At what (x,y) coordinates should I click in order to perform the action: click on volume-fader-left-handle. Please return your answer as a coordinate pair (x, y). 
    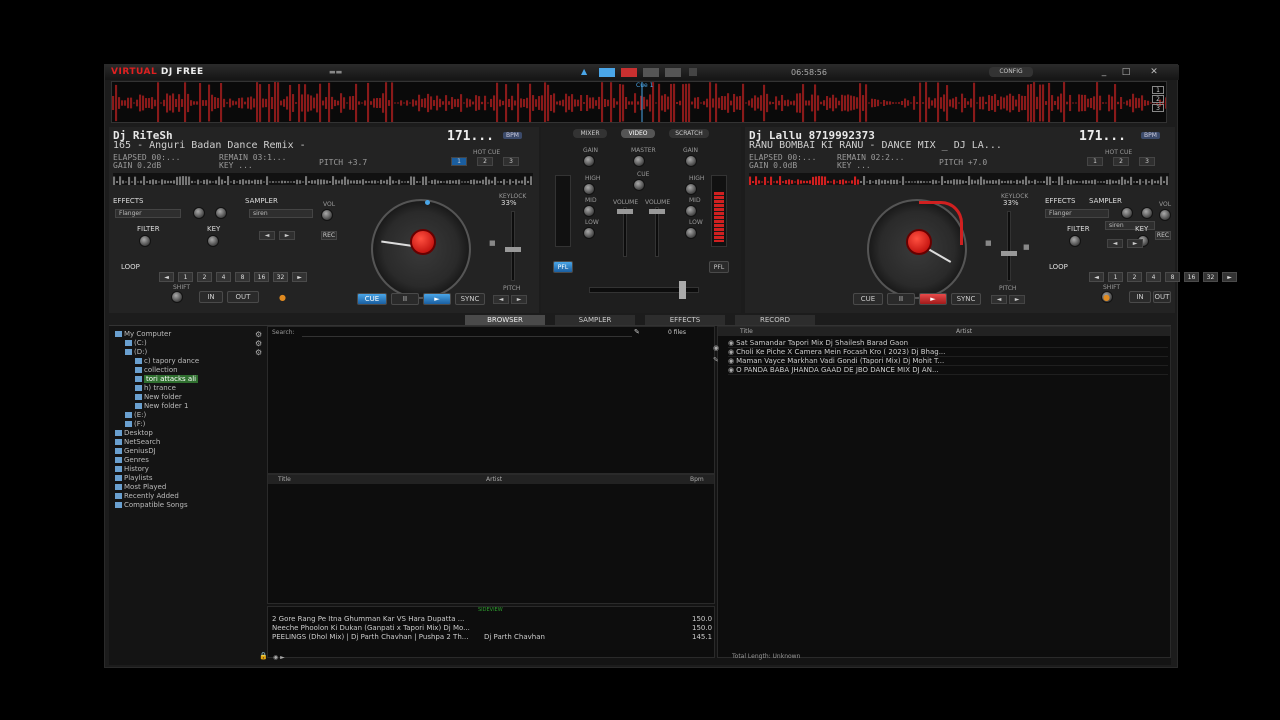
    Looking at the image, I should click on (625, 211).